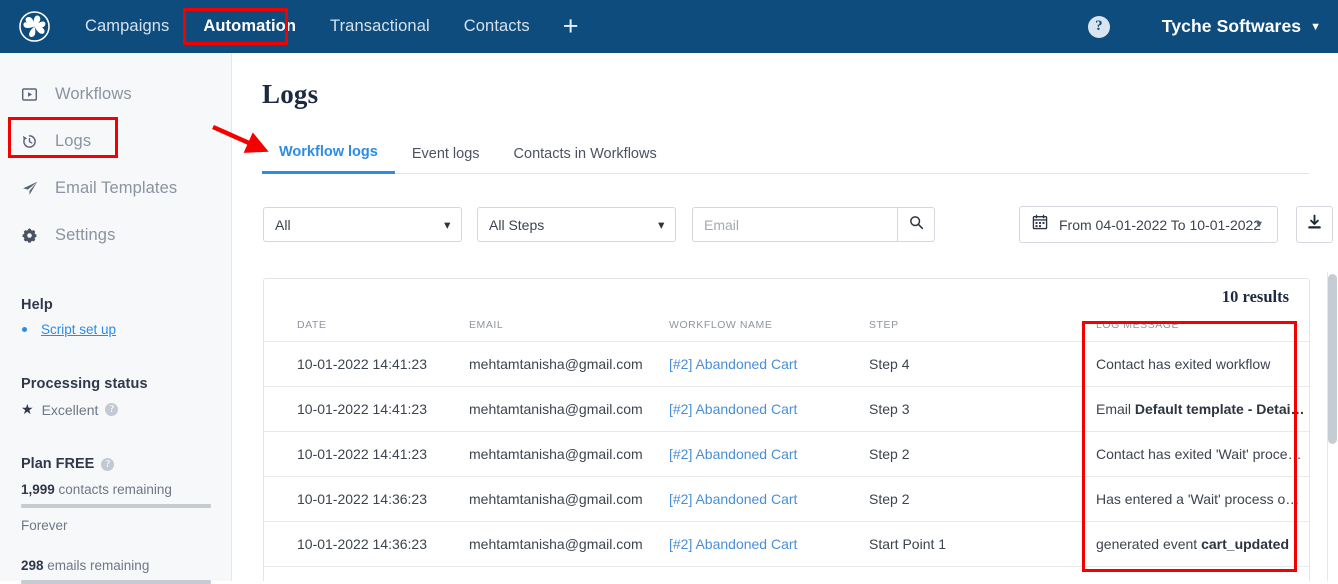 Image resolution: width=1338 pixels, height=584 pixels. Describe the element at coordinates (569, 328) in the screenshot. I see `column-header-email: EMAIL` at that location.